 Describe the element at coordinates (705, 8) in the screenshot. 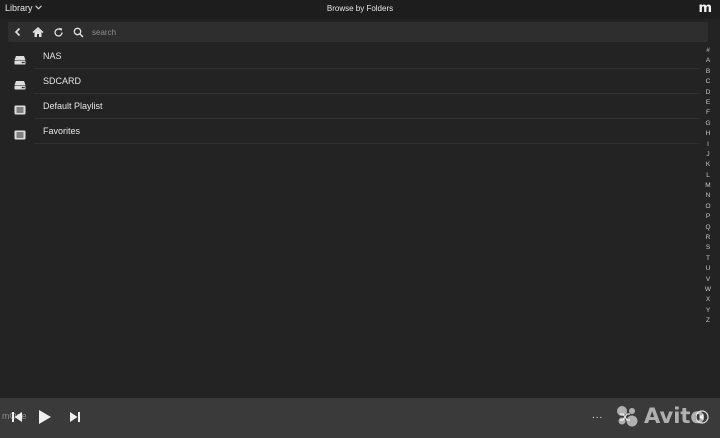

I see `moode-logo: m` at that location.